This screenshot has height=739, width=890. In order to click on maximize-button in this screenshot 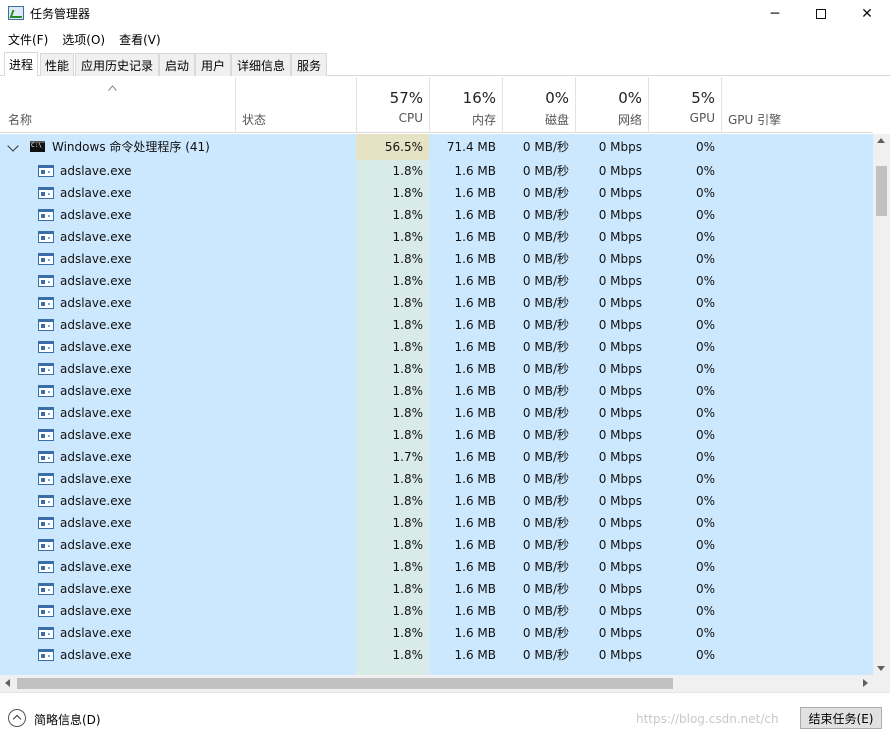, I will do `click(821, 14)`.